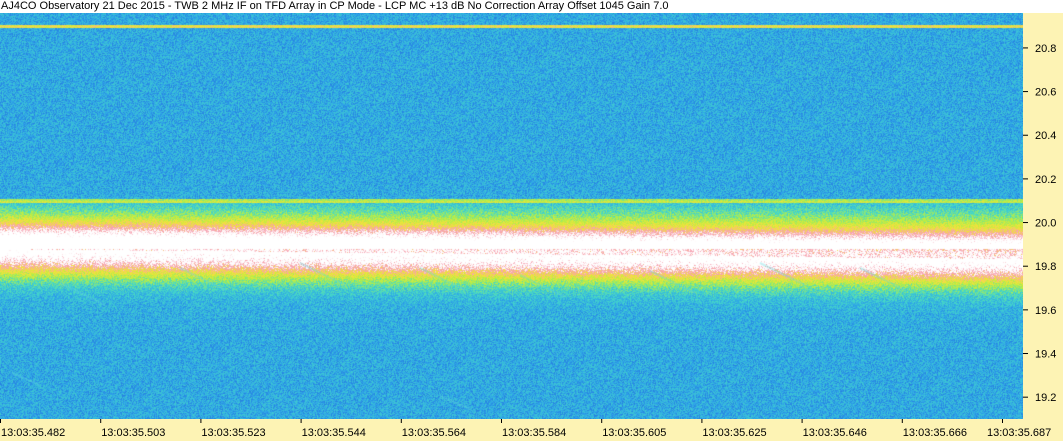 The width and height of the screenshot is (1063, 441). What do you see at coordinates (1045, 49) in the screenshot?
I see `y-tick-label: 20.8` at bounding box center [1045, 49].